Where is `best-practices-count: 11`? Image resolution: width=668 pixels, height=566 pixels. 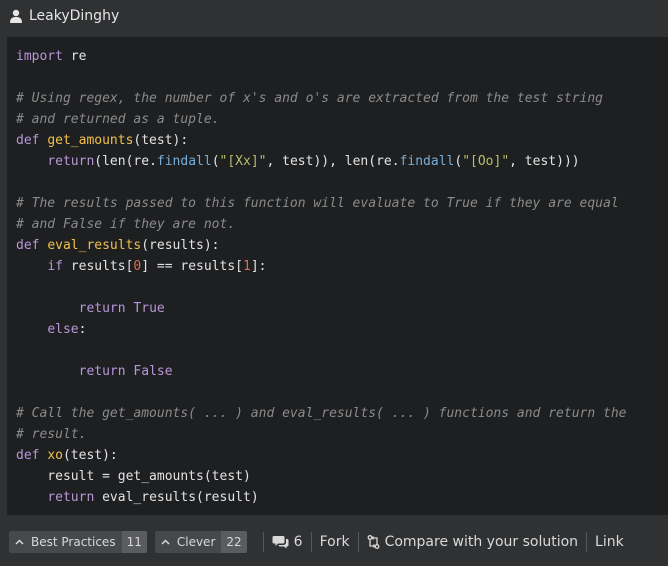
best-practices-count: 11 is located at coordinates (134, 542).